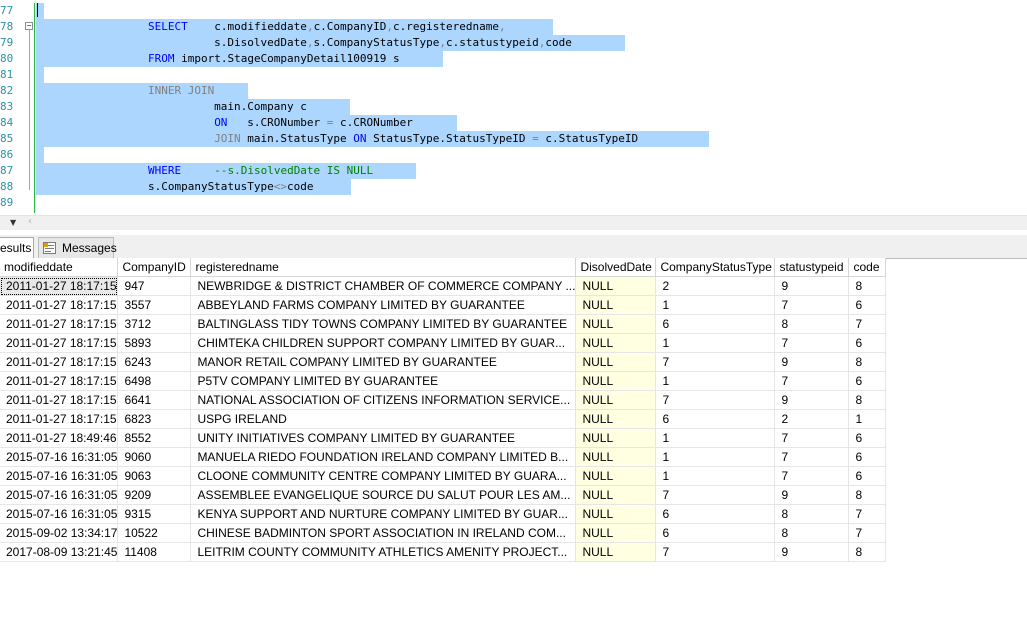 Image resolution: width=1027 pixels, height=622 pixels. I want to click on table-cell: 2, so click(715, 286).